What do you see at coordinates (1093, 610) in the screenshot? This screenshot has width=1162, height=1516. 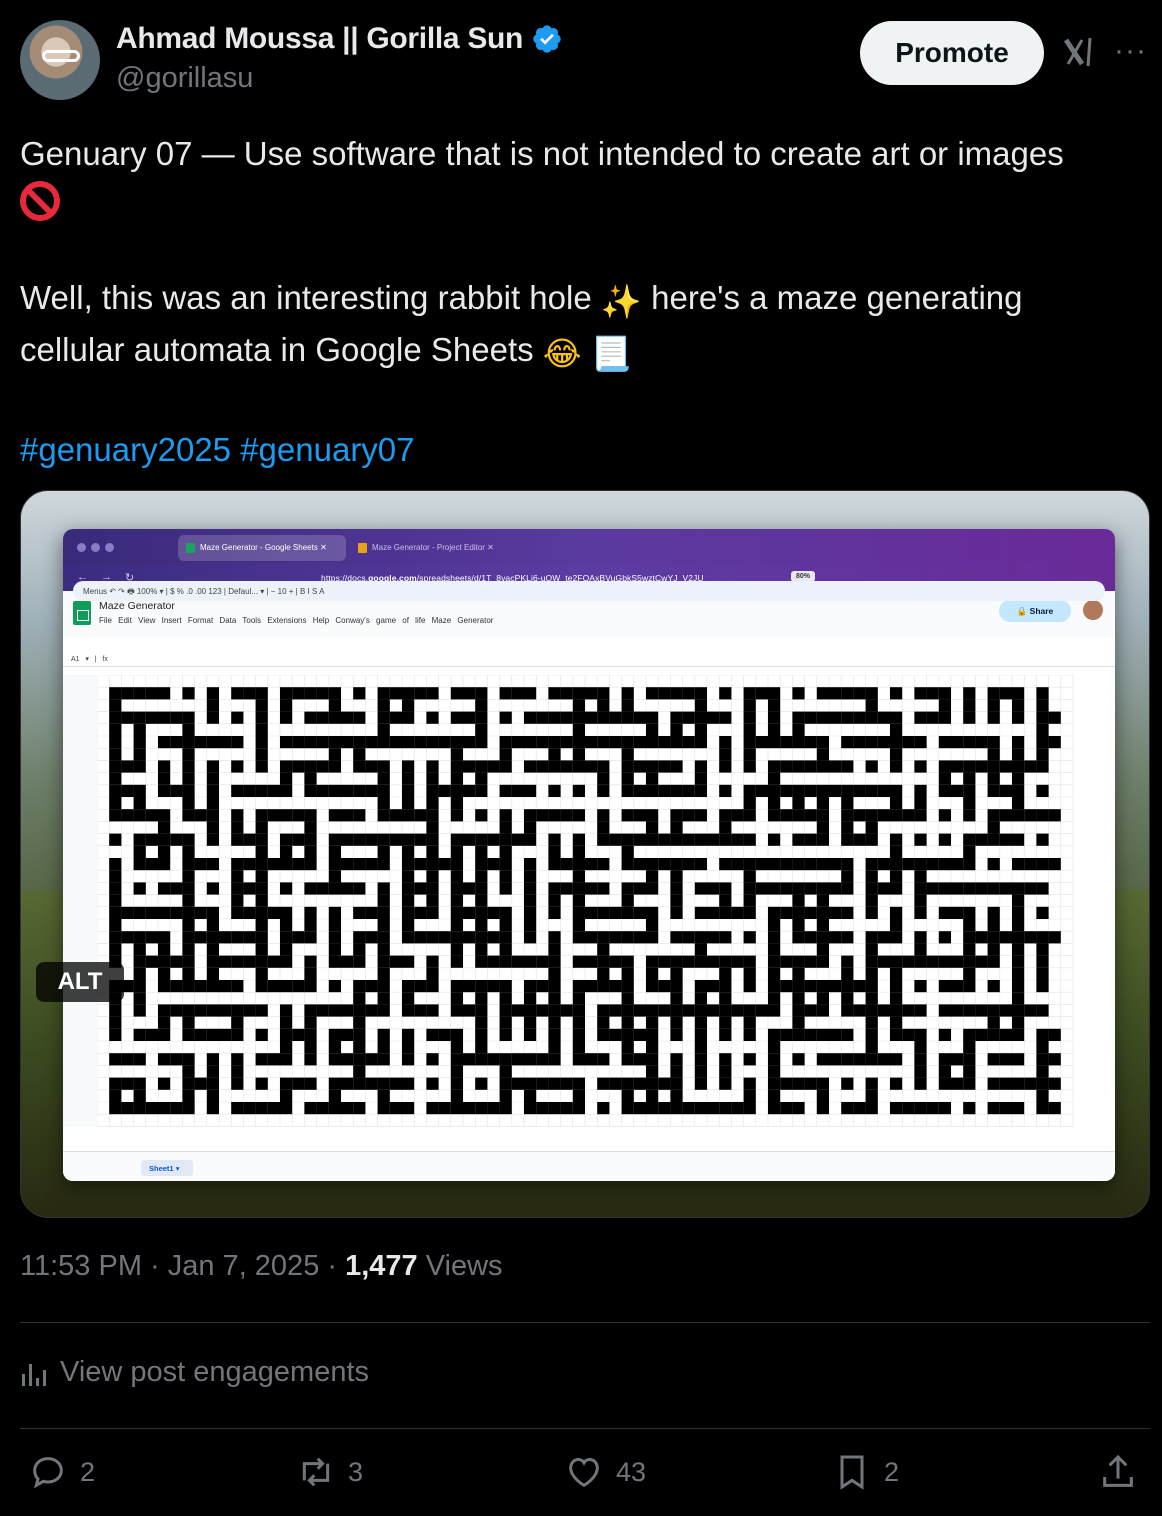 I see `sheets-user-avatar` at bounding box center [1093, 610].